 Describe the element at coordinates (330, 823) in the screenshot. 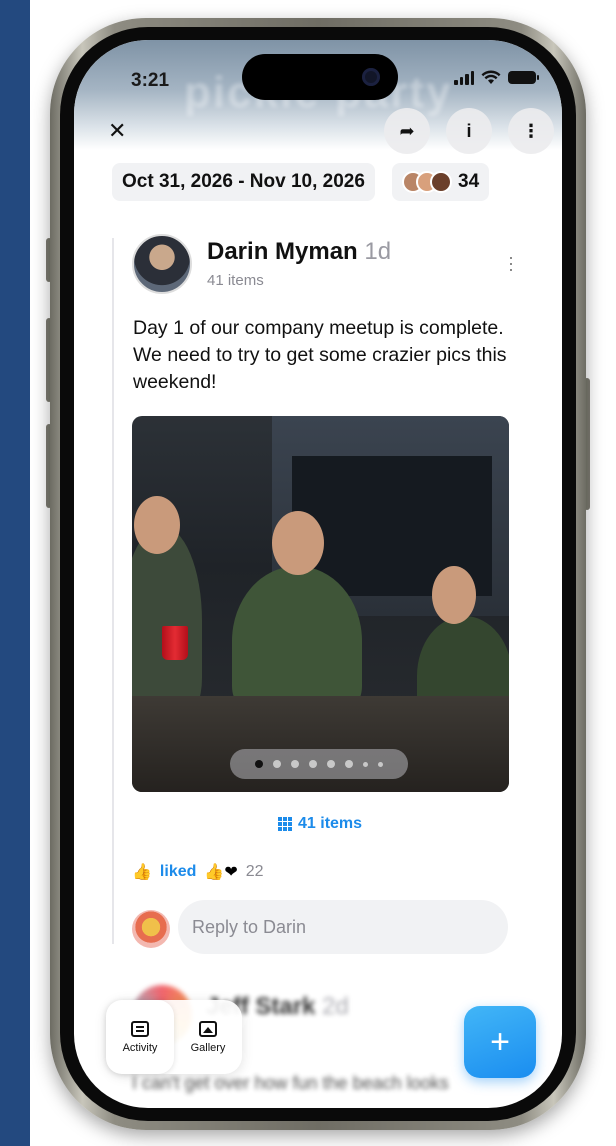

I see `items-link-label: 41 items` at that location.